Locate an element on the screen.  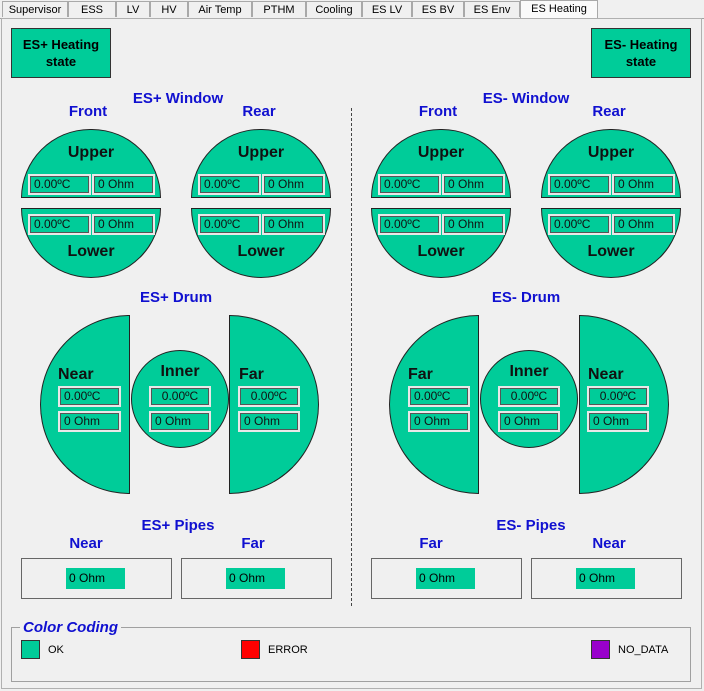
es-plus-front-upper-label: Upper is located at coordinates (91, 152).